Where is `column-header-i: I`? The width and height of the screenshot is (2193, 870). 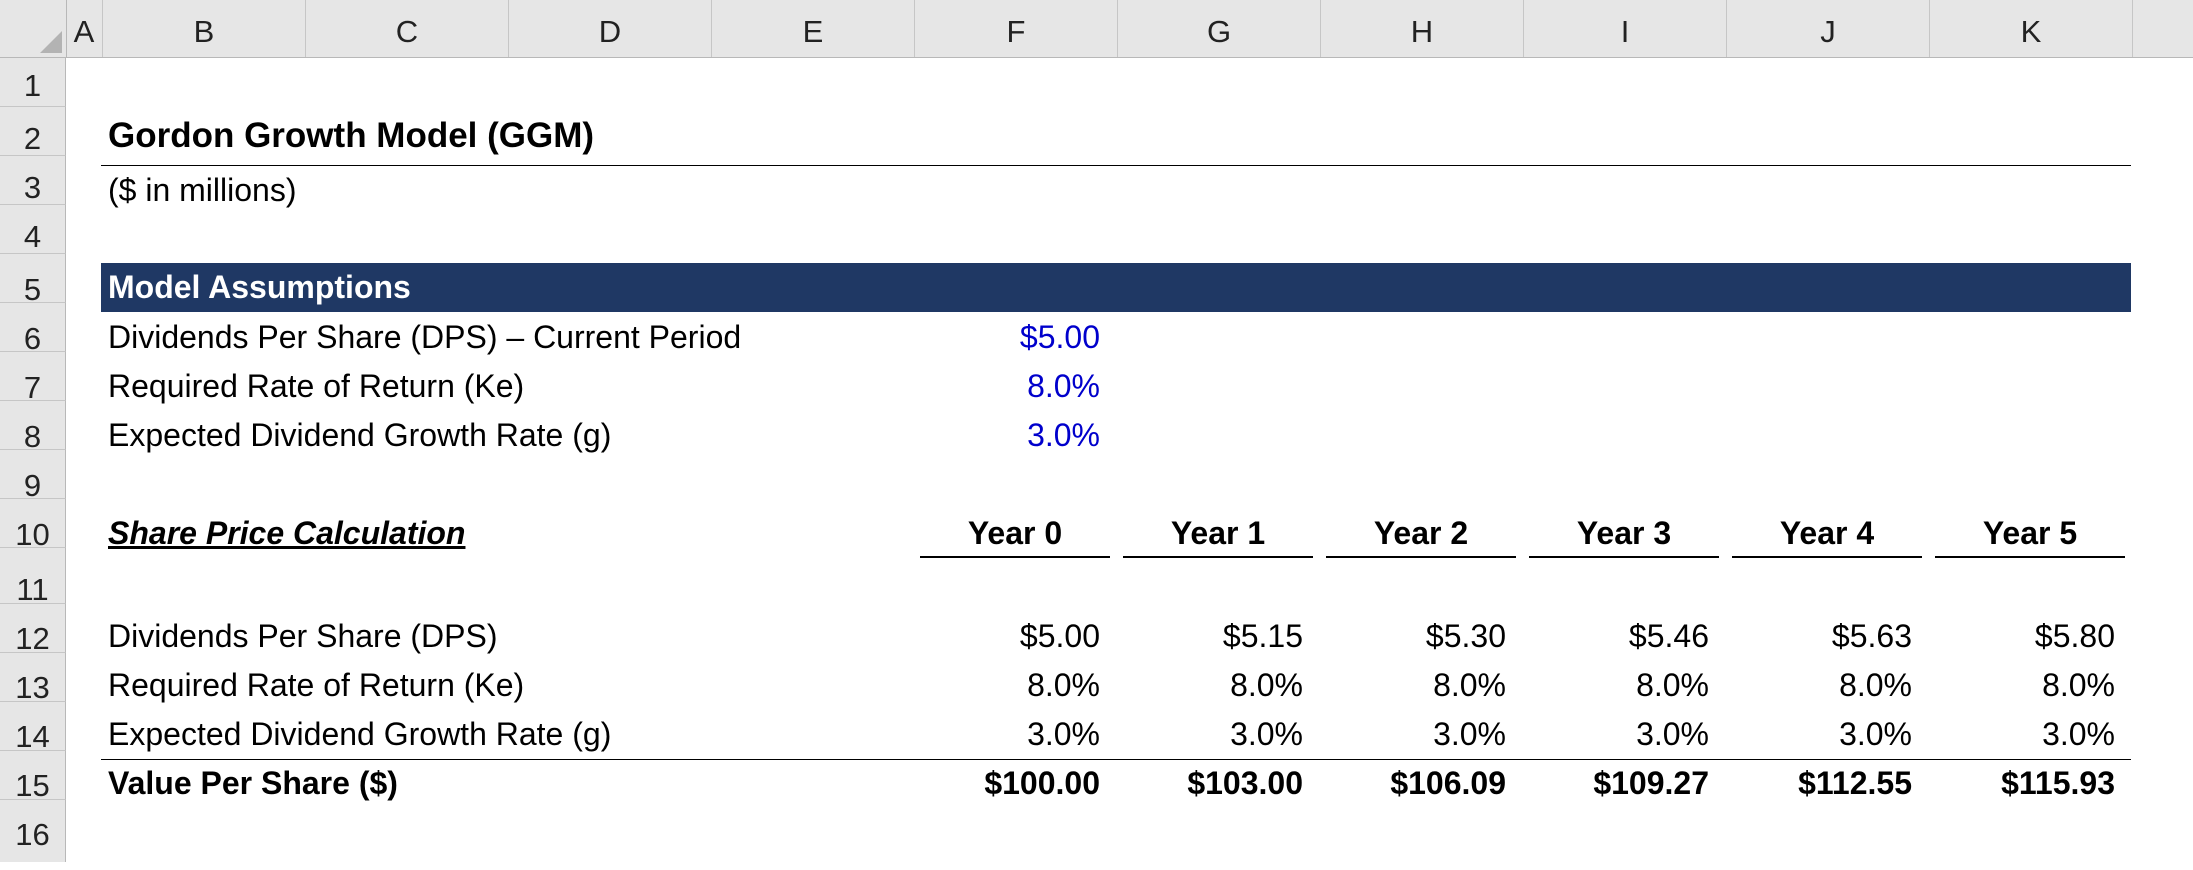 column-header-i: I is located at coordinates (1625, 28).